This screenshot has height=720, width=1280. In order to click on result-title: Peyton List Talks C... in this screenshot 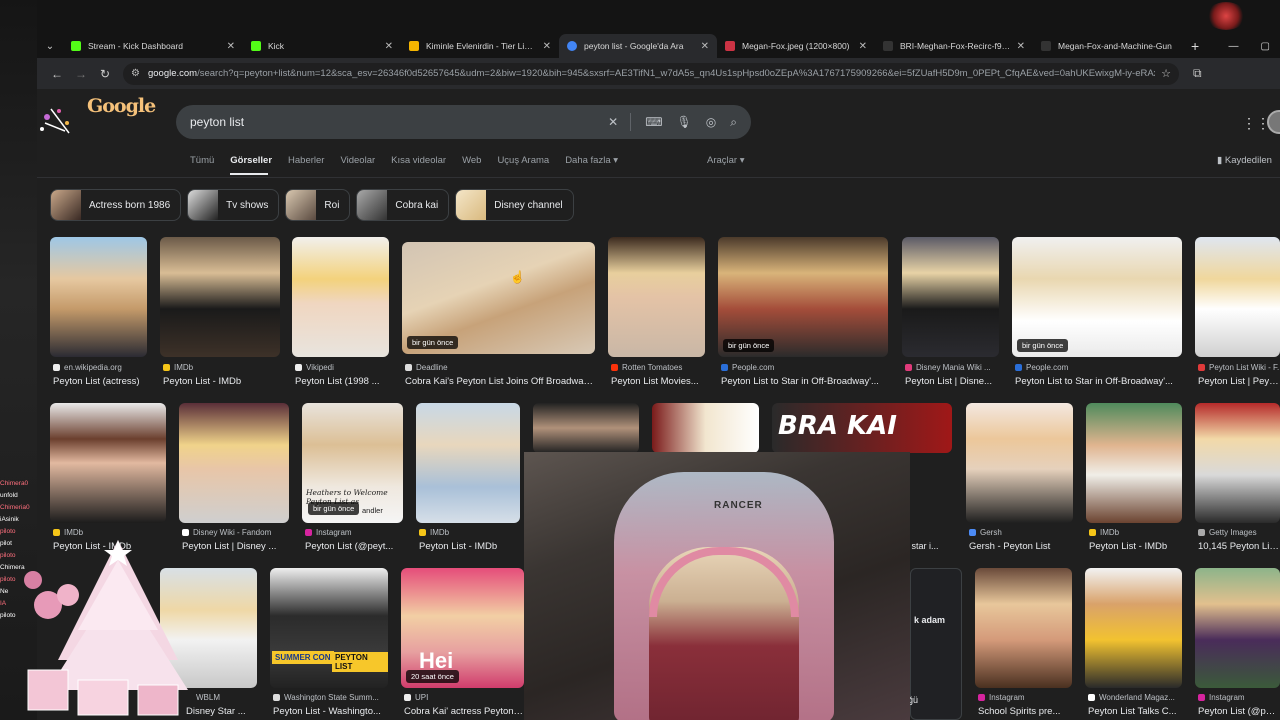, I will do `click(1136, 711)`.